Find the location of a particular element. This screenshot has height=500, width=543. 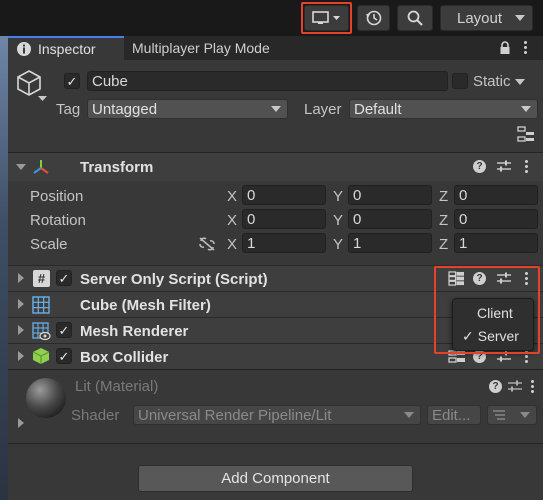

add-component-label: Add Component is located at coordinates (275, 478).